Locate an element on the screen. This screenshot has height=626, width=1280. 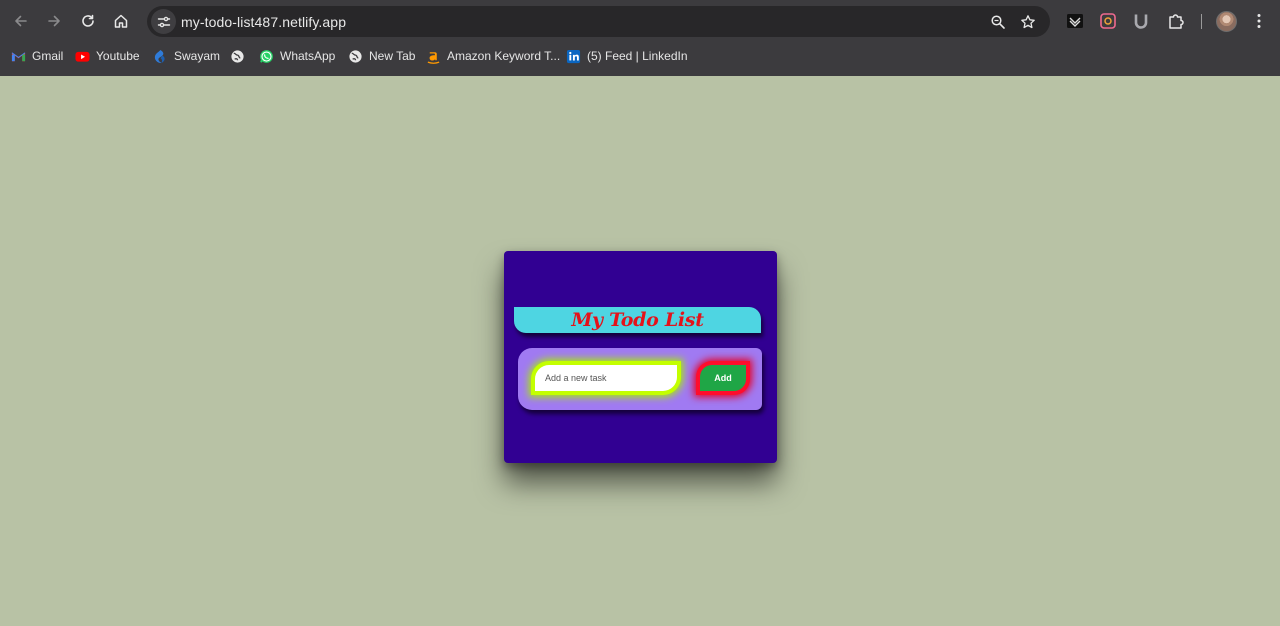
title-bar: My Todo List is located at coordinates (637, 320).